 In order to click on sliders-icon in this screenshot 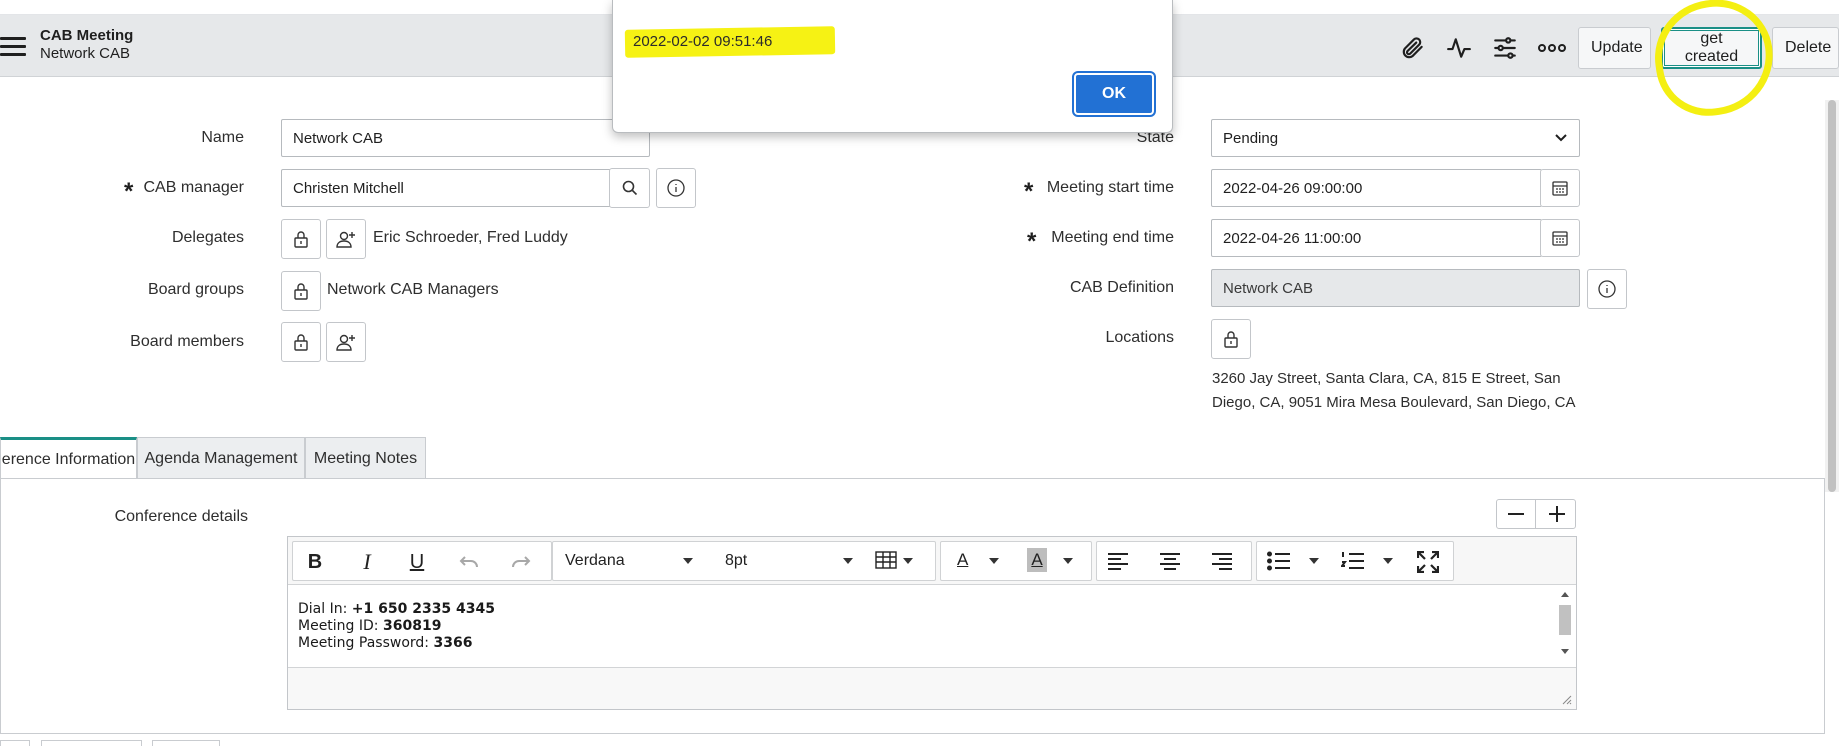, I will do `click(1505, 48)`.